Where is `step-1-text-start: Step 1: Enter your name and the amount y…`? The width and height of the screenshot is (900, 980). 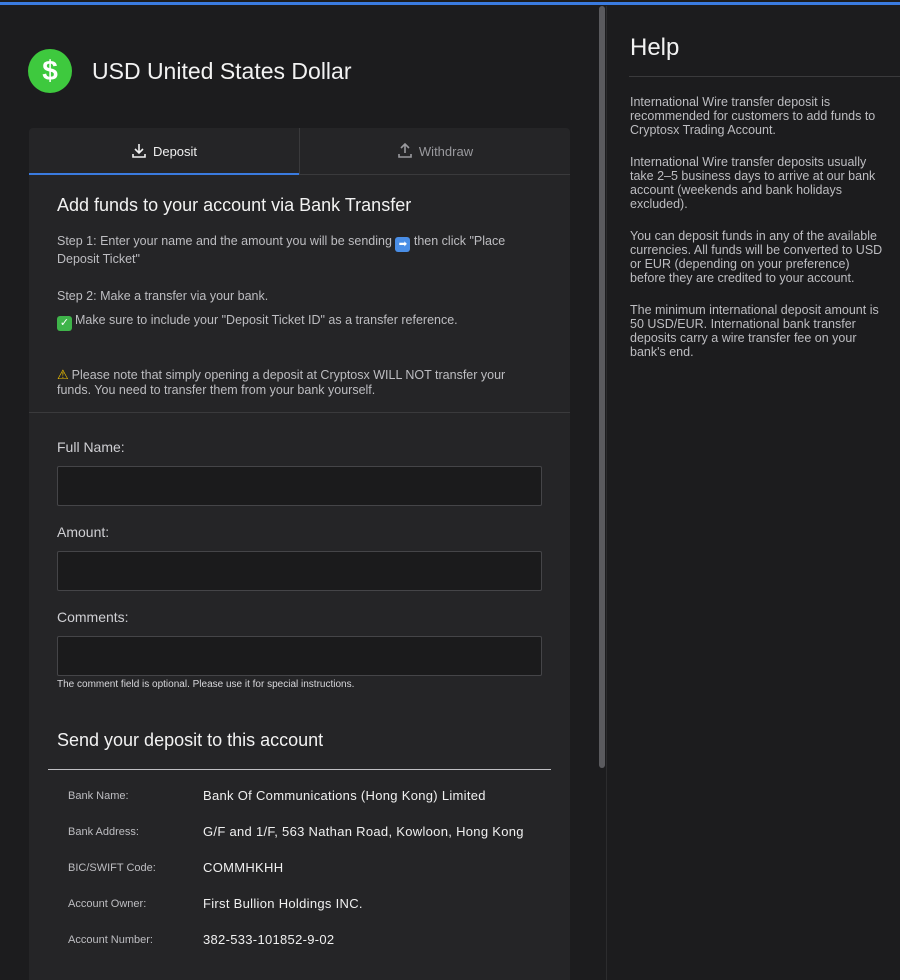 step-1-text-start: Step 1: Enter your name and the amount y… is located at coordinates (226, 241).